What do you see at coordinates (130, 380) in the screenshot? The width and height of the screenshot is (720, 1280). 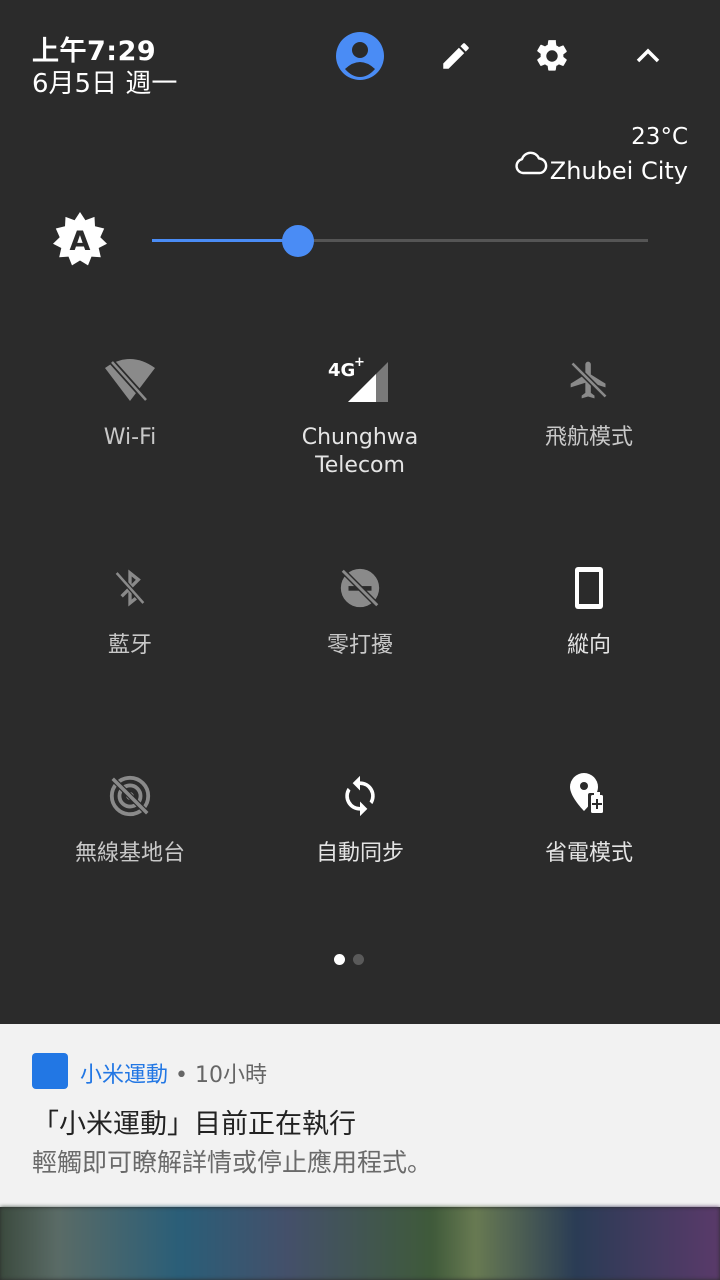 I see `wifi-off-icon` at bounding box center [130, 380].